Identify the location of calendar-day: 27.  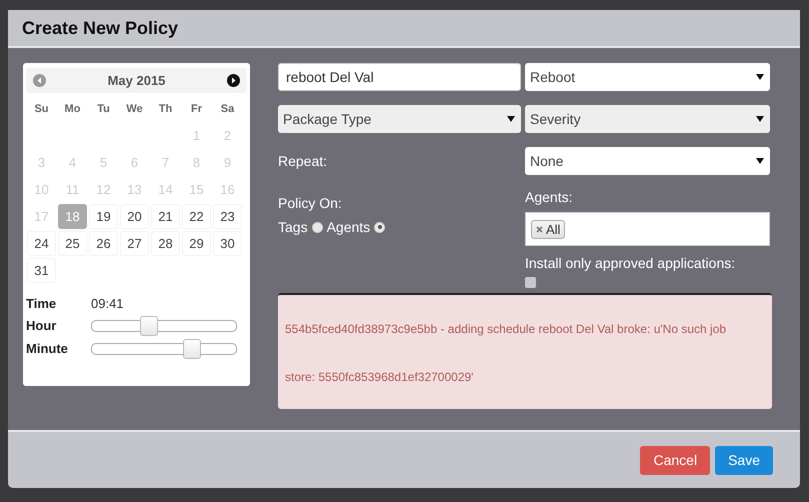
(134, 243).